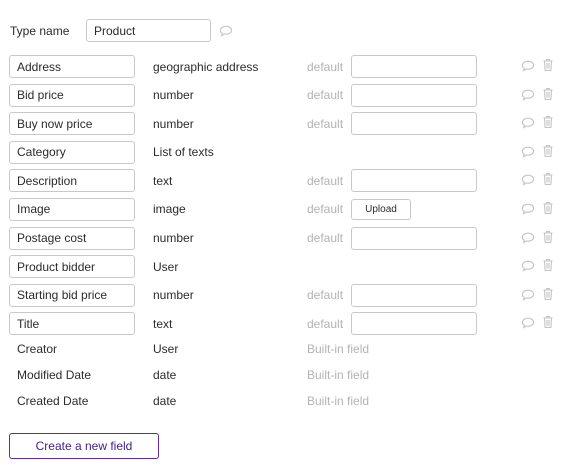 The image size is (569, 474). Describe the element at coordinates (72, 95) in the screenshot. I see `field-name-input: Bid price` at that location.